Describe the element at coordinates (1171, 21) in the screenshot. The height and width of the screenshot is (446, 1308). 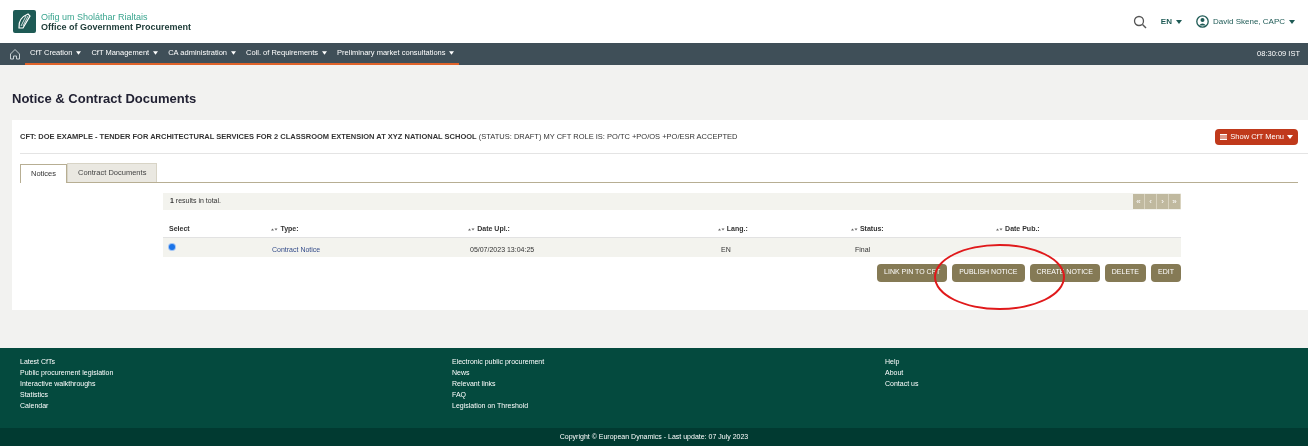
I see `language-dropdown: EN` at that location.